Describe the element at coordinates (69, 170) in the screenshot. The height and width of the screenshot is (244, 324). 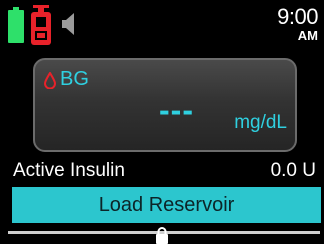
I see `active-insulin-label: Active Insulin` at that location.